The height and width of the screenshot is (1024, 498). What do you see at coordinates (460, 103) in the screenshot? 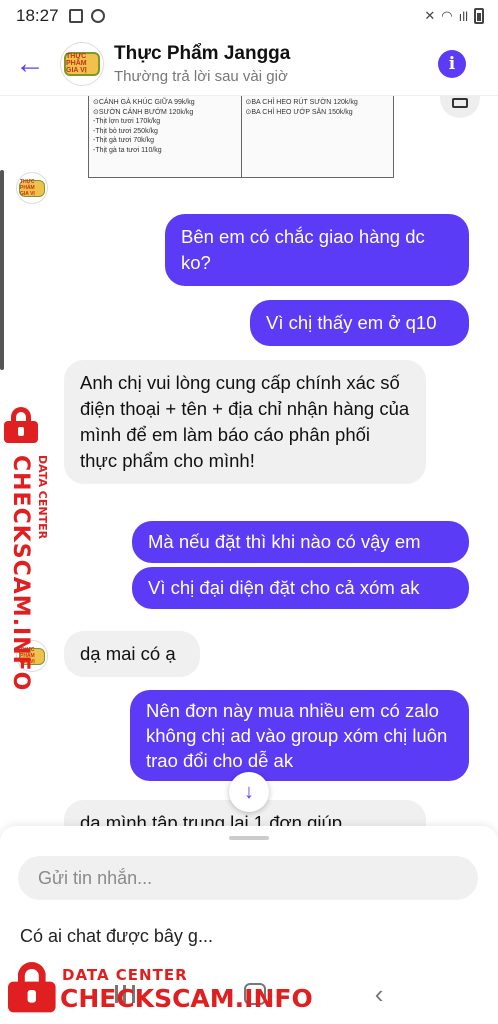
I see `camera-icon` at bounding box center [460, 103].